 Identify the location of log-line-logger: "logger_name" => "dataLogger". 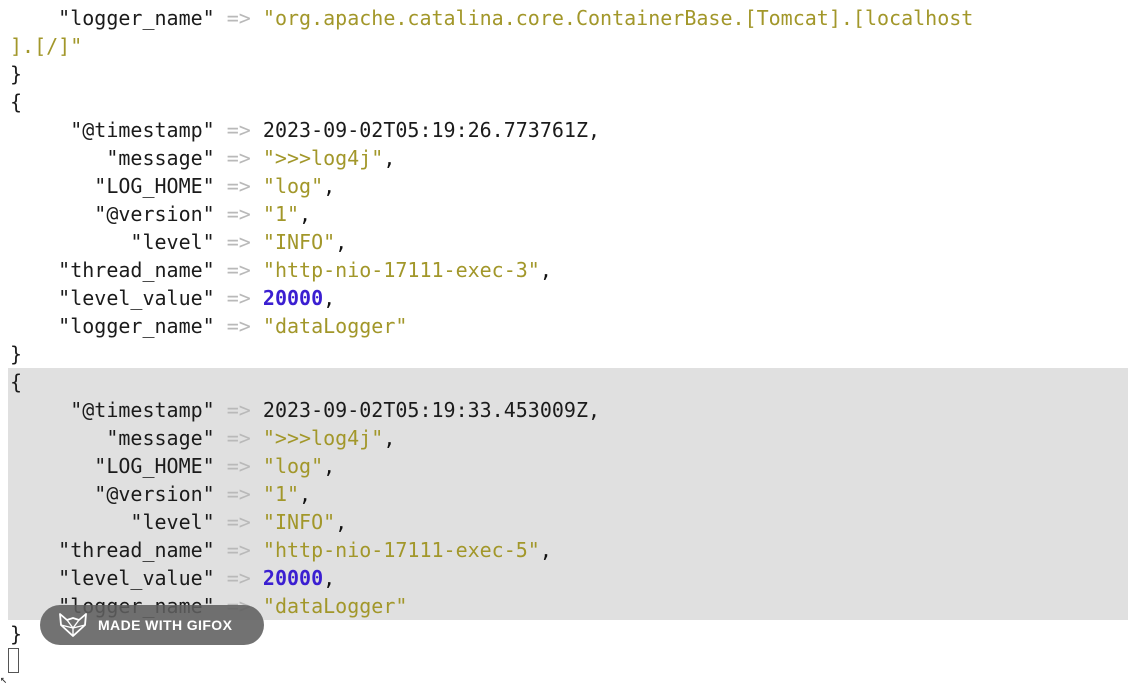
(233, 326).